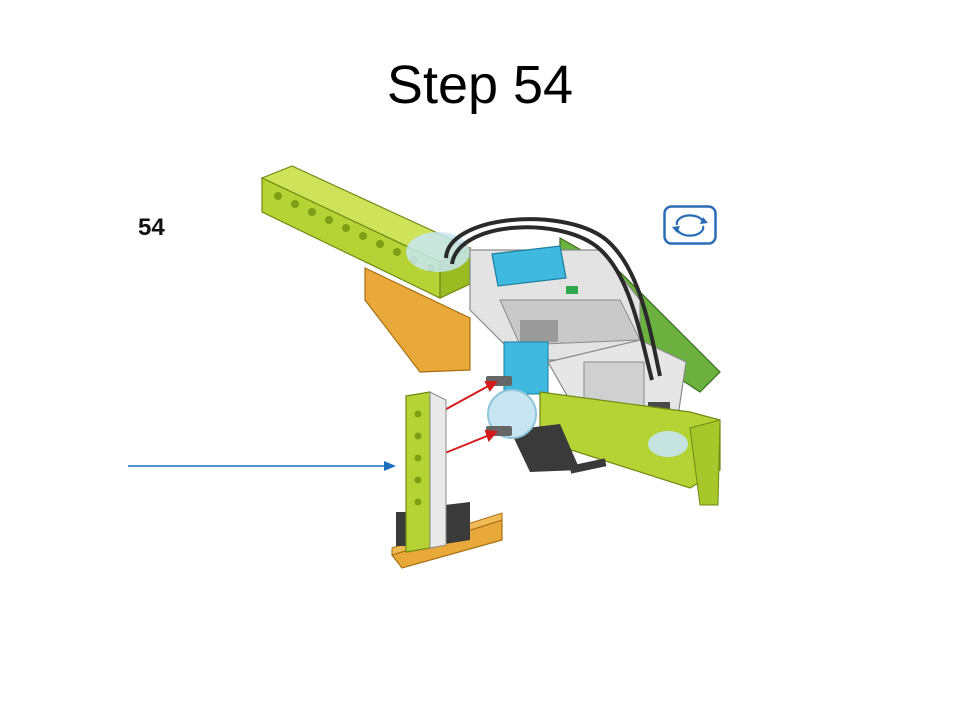  I want to click on pointer-arrow, so click(262, 466).